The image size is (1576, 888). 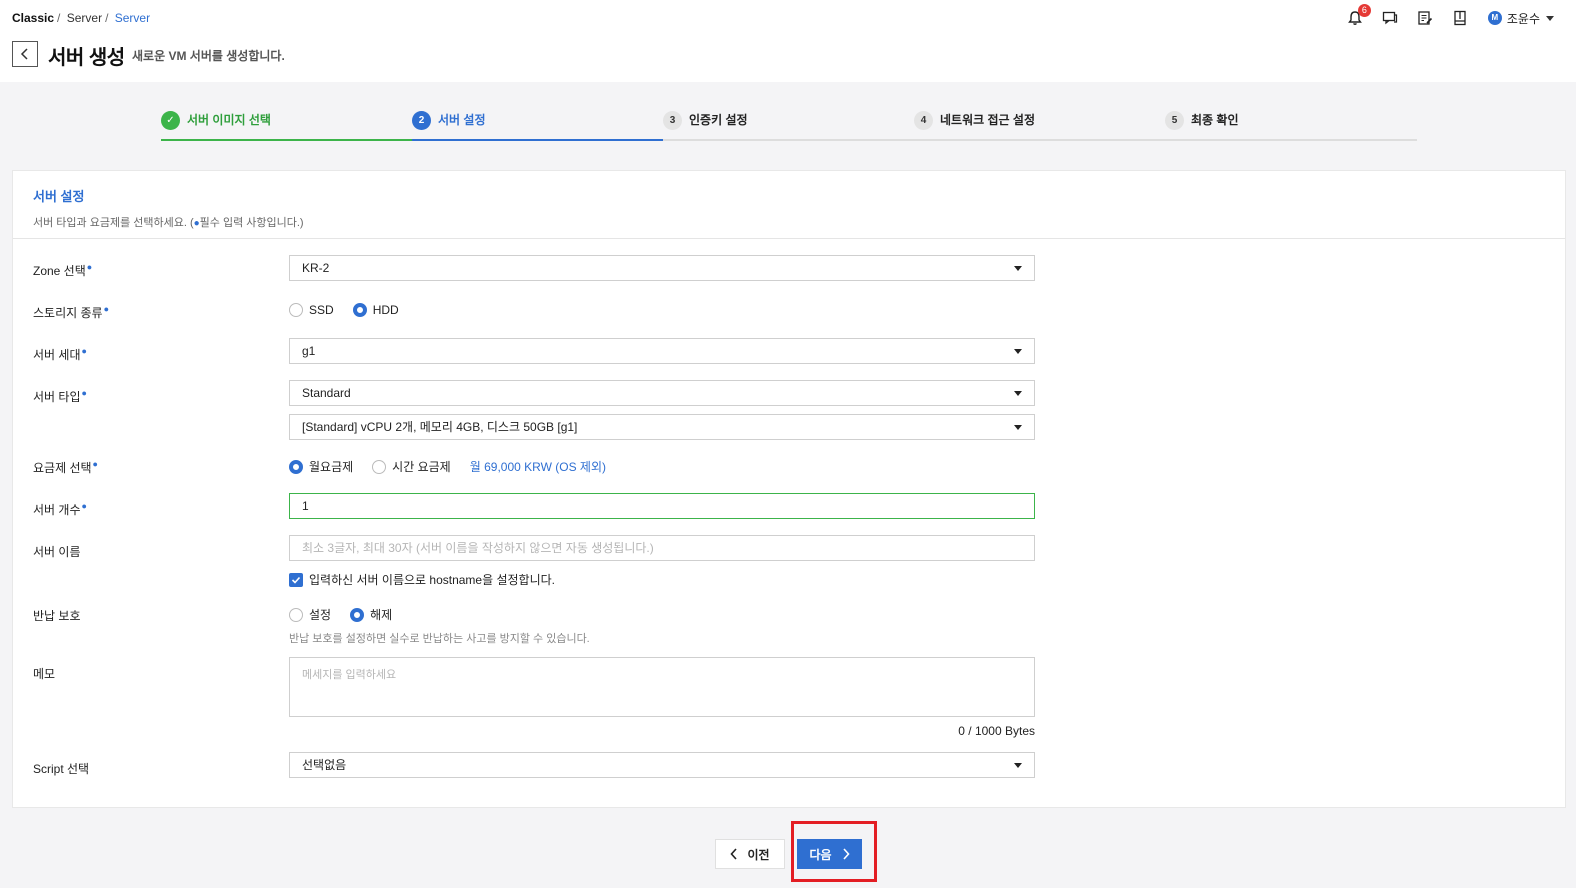 I want to click on page-title: 서버 생성, so click(x=86, y=58).